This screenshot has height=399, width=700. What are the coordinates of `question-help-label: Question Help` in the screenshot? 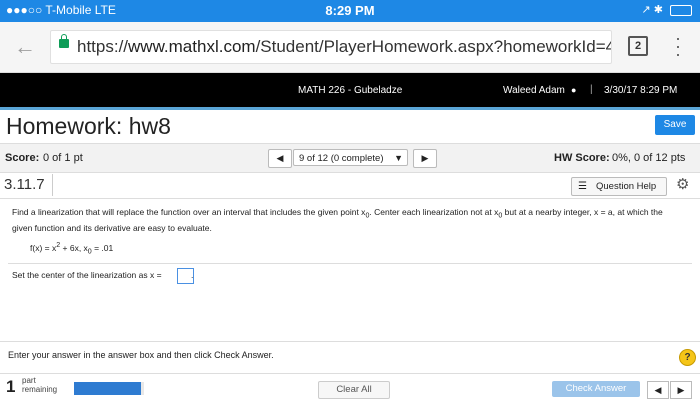 It's located at (626, 186).